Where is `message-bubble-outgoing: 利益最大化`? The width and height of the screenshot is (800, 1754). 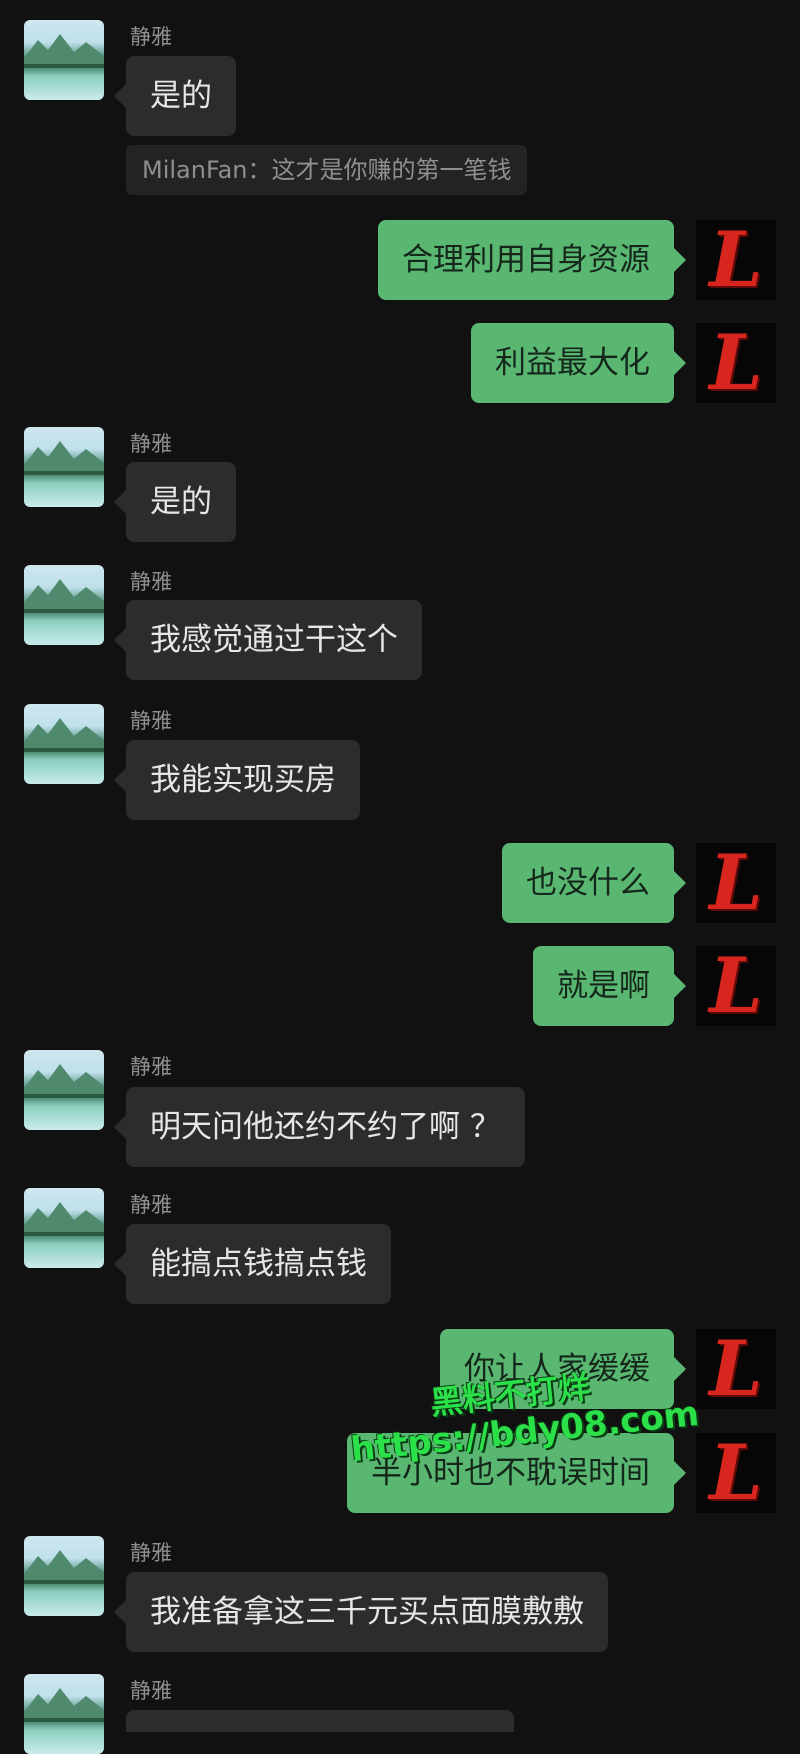 message-bubble-outgoing: 利益最大化 is located at coordinates (578, 363).